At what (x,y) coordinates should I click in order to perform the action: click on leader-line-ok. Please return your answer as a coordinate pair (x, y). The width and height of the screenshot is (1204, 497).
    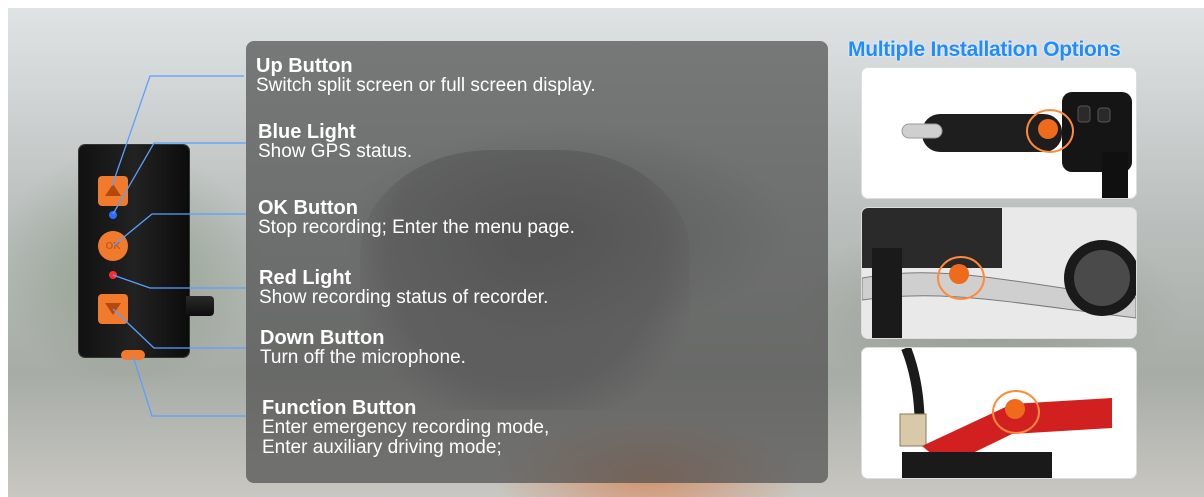
    Looking at the image, I should click on (179, 230).